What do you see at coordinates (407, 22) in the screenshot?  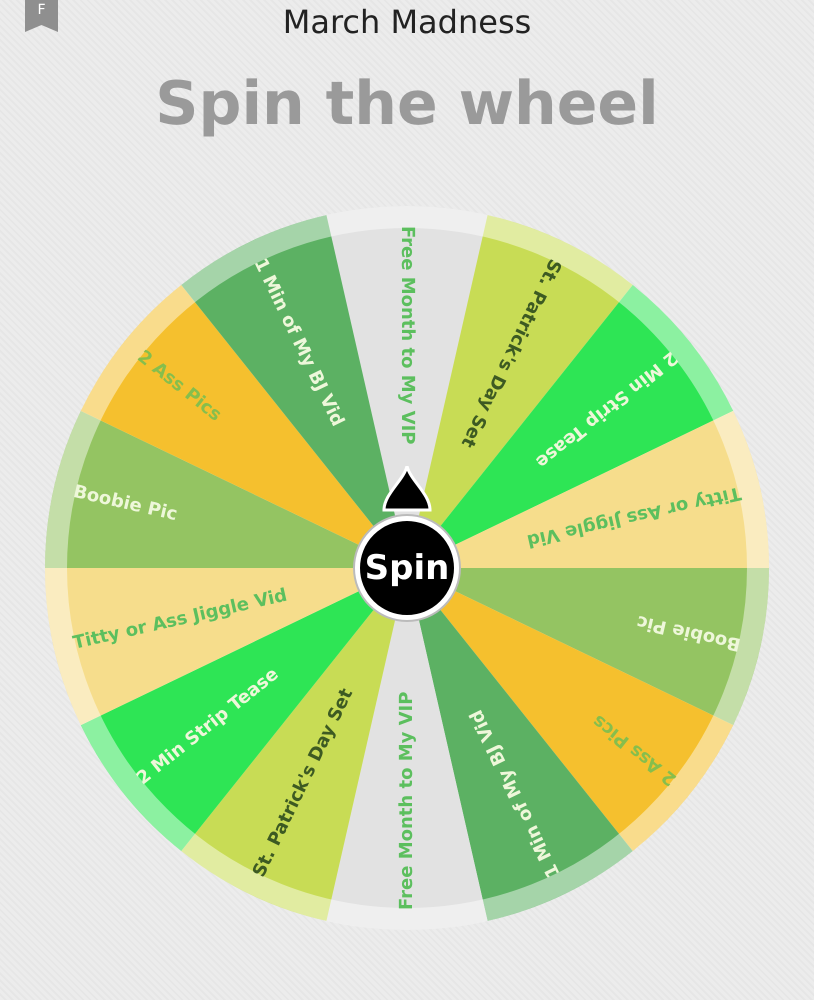 I see `screen-title: March Madness` at bounding box center [407, 22].